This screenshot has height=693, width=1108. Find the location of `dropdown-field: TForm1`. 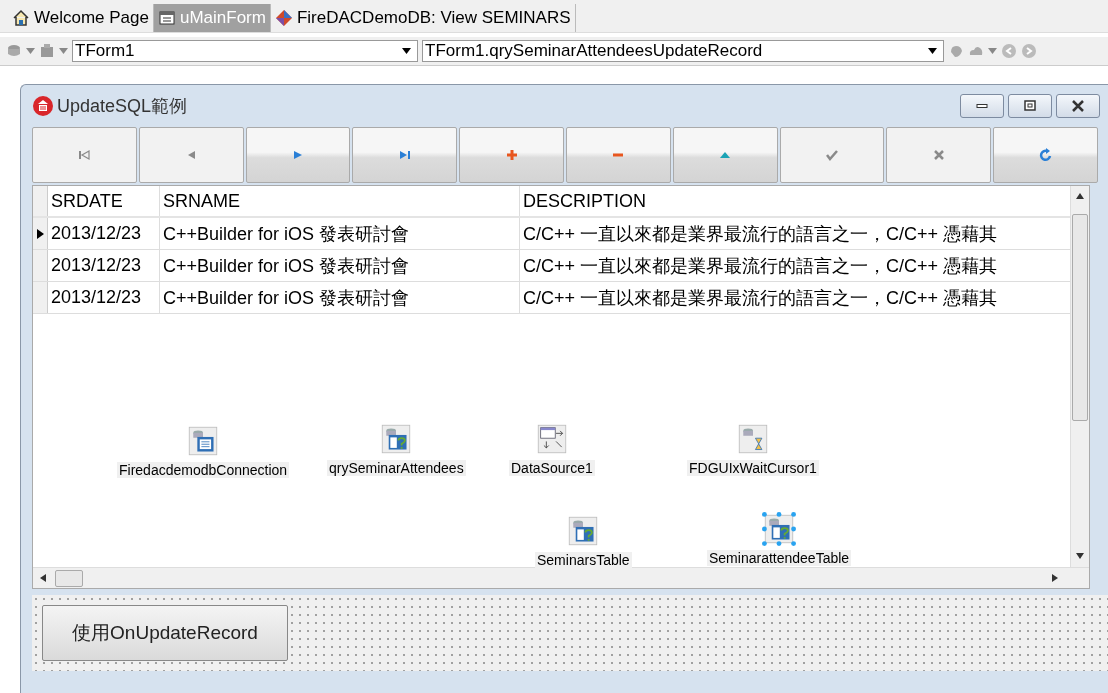

dropdown-field: TForm1 is located at coordinates (245, 51).